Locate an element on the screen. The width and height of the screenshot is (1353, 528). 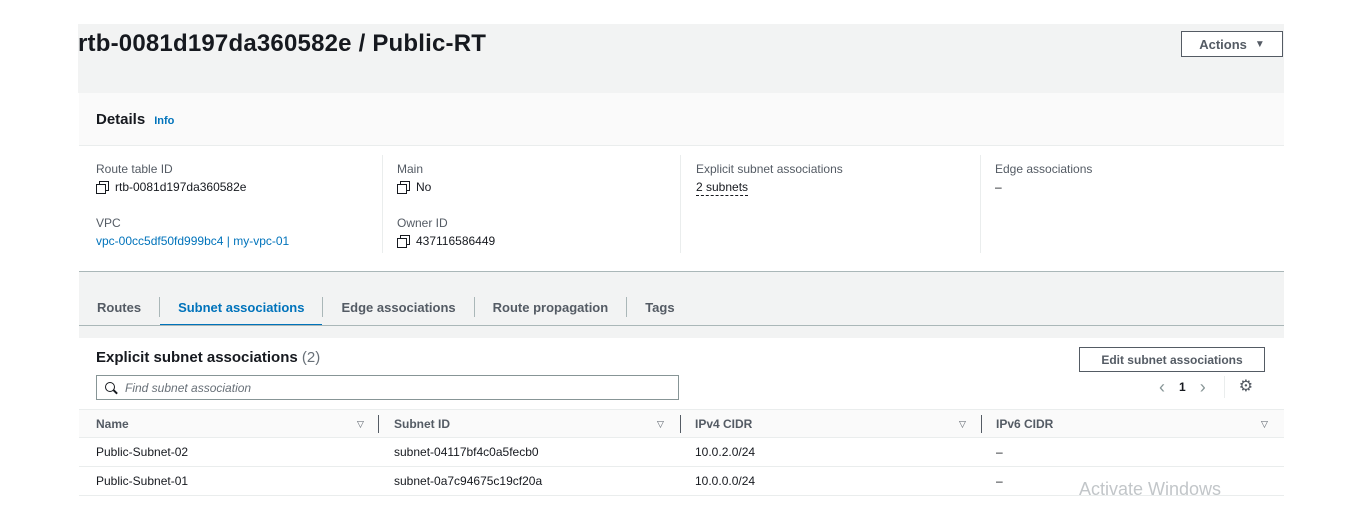
vpc-link-text: vpc-00cc5df50fd999bc4 | my-vpc-01 is located at coordinates (193, 241).